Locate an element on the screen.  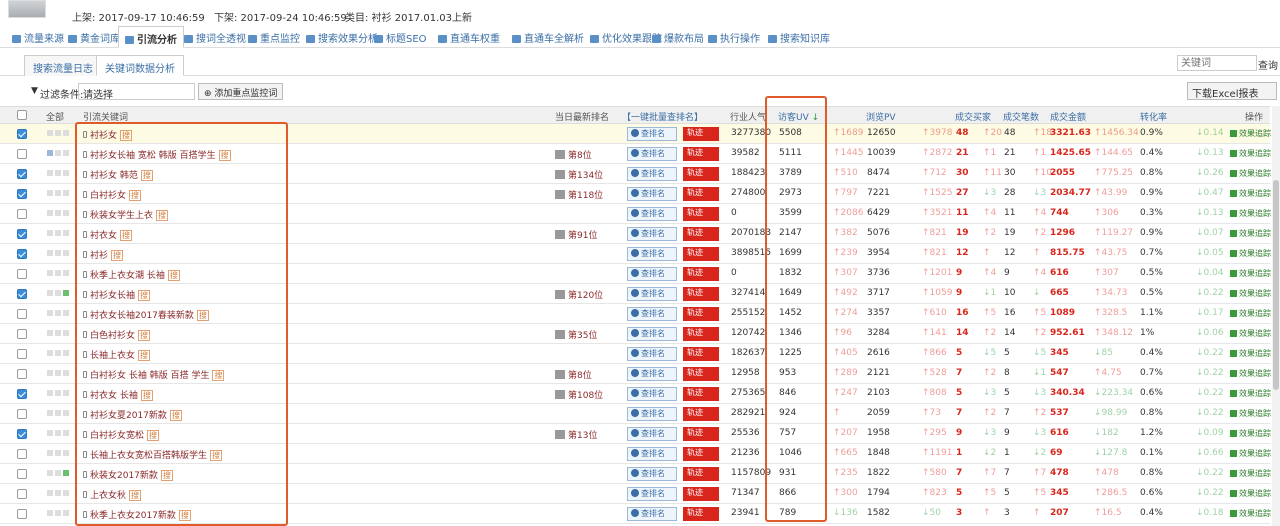
col-orders: 成交笔数 is located at coordinates (1021, 116).